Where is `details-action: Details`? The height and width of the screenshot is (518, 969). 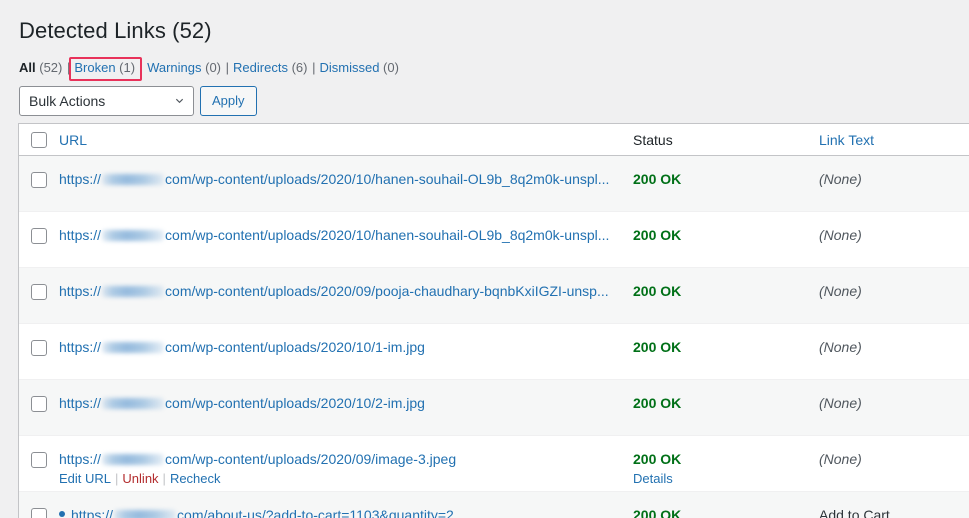
details-action: Details is located at coordinates (653, 478).